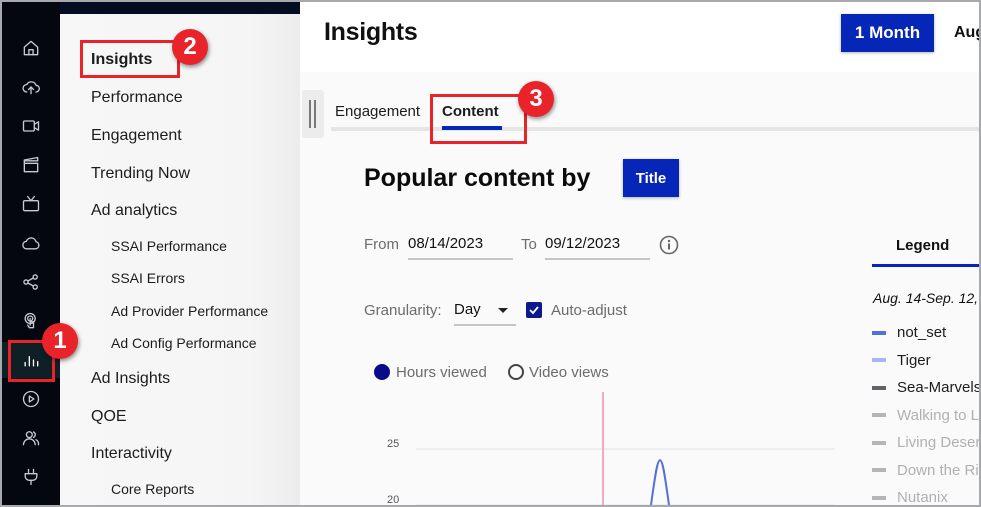 This screenshot has width=981, height=507. Describe the element at coordinates (922, 332) in the screenshot. I see `legend-label: not_set` at that location.